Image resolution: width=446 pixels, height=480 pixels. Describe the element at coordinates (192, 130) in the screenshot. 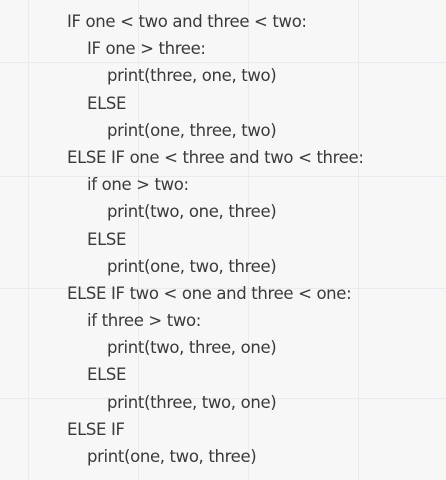

I see `code-line: print(one, three, two)` at that location.